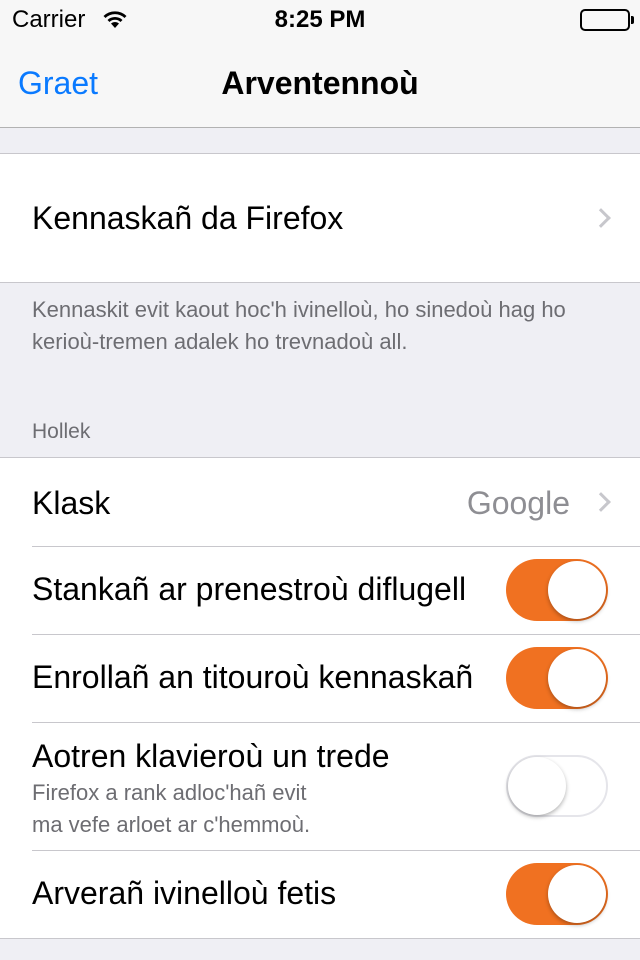 The image size is (640, 960). What do you see at coordinates (557, 894) in the screenshot?
I see `real-tabs-toggle` at bounding box center [557, 894].